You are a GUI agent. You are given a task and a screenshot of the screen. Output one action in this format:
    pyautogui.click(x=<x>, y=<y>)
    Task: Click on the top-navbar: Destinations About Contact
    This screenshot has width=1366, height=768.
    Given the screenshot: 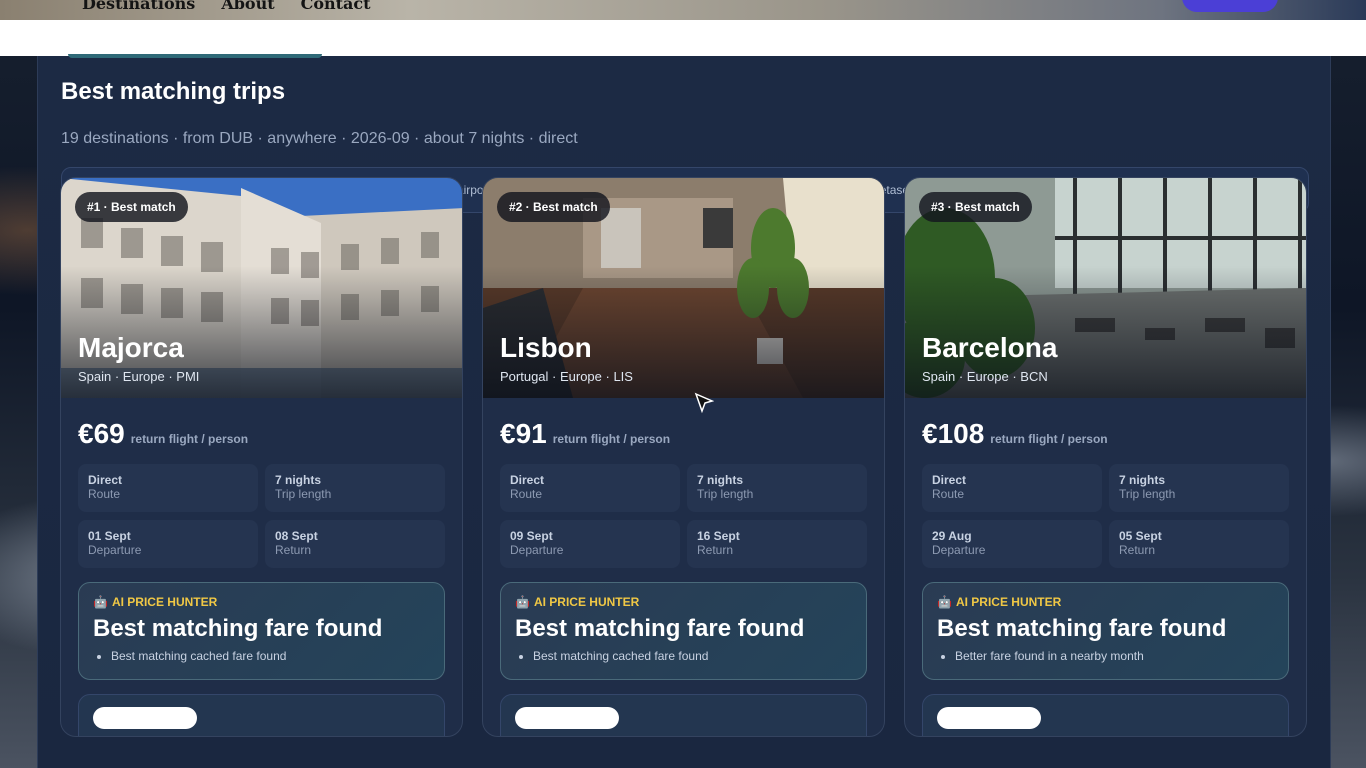 What is the action you would take?
    pyautogui.click(x=683, y=10)
    